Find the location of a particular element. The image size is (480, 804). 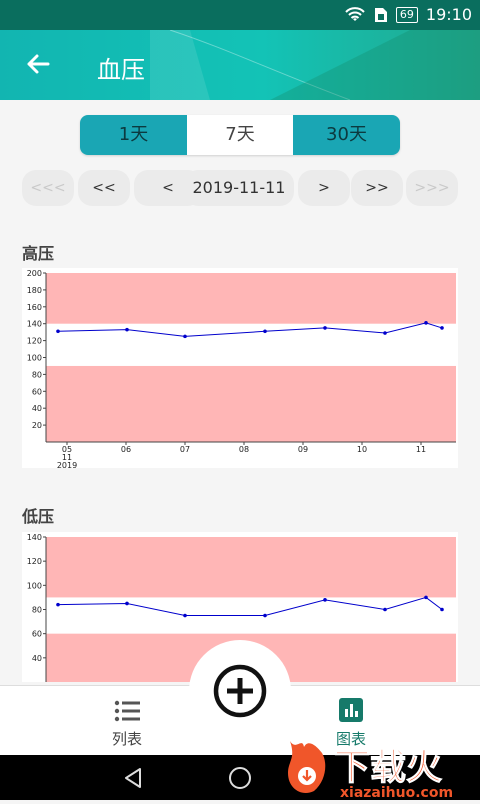

tab-list-label: 列表 is located at coordinates (126, 739).